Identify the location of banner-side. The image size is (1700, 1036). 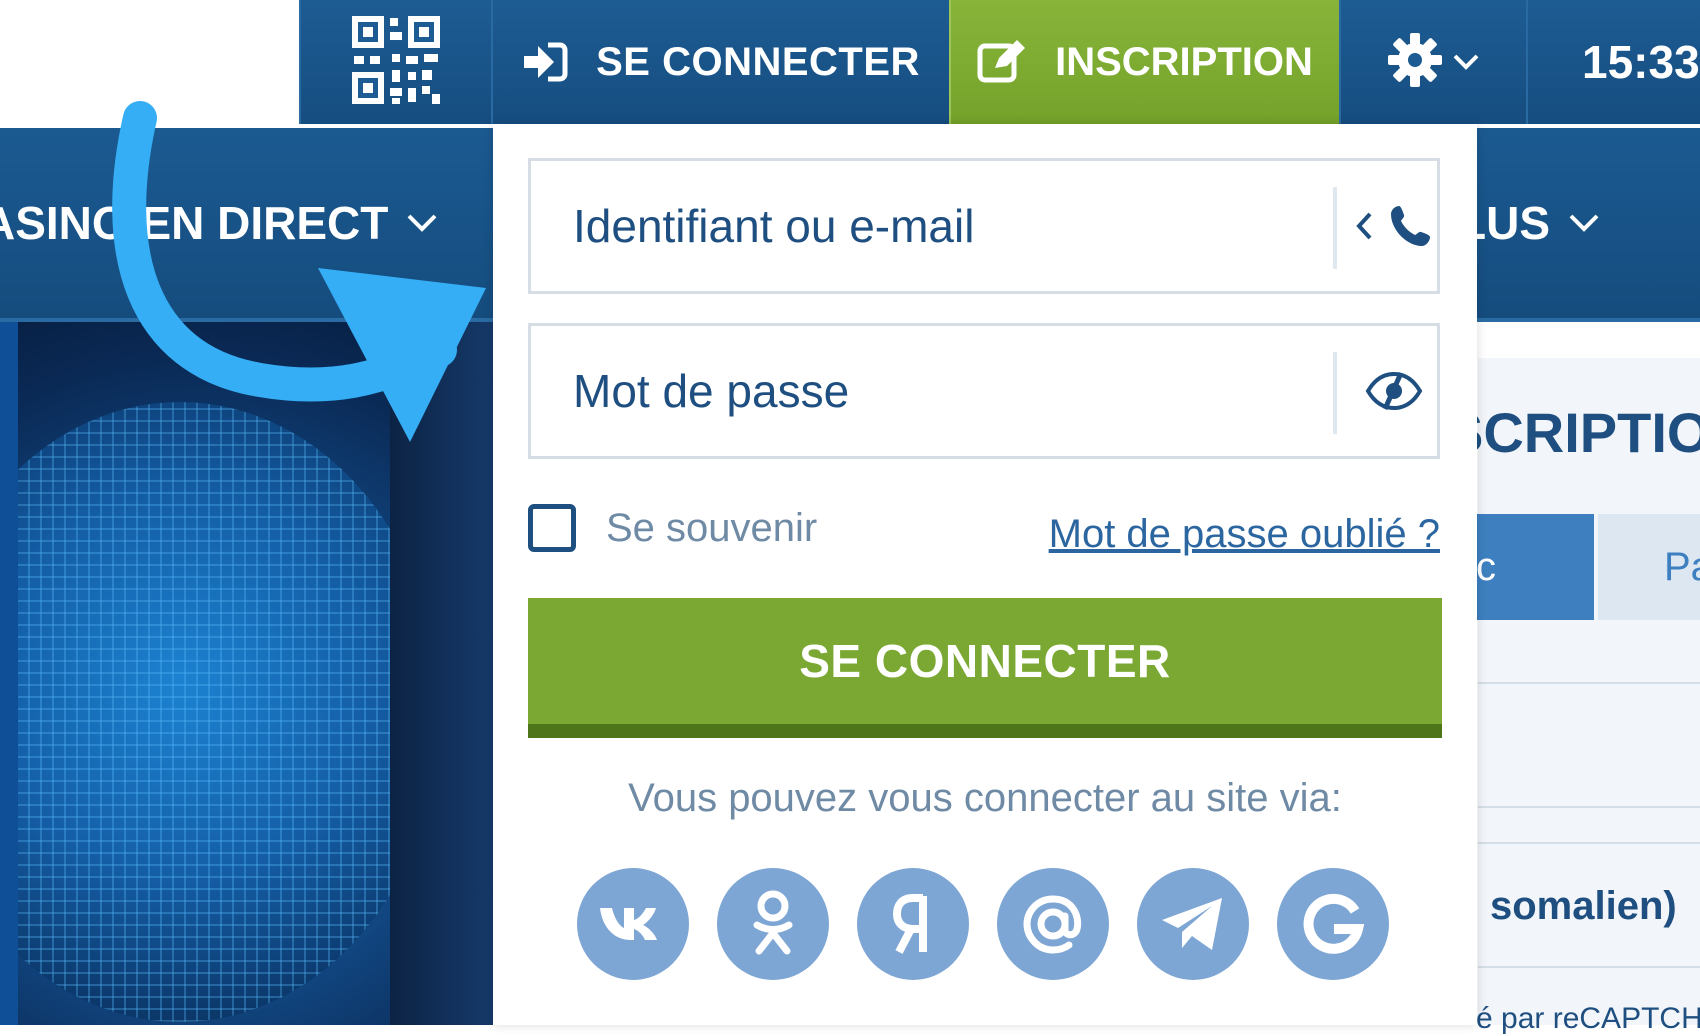
(442, 673).